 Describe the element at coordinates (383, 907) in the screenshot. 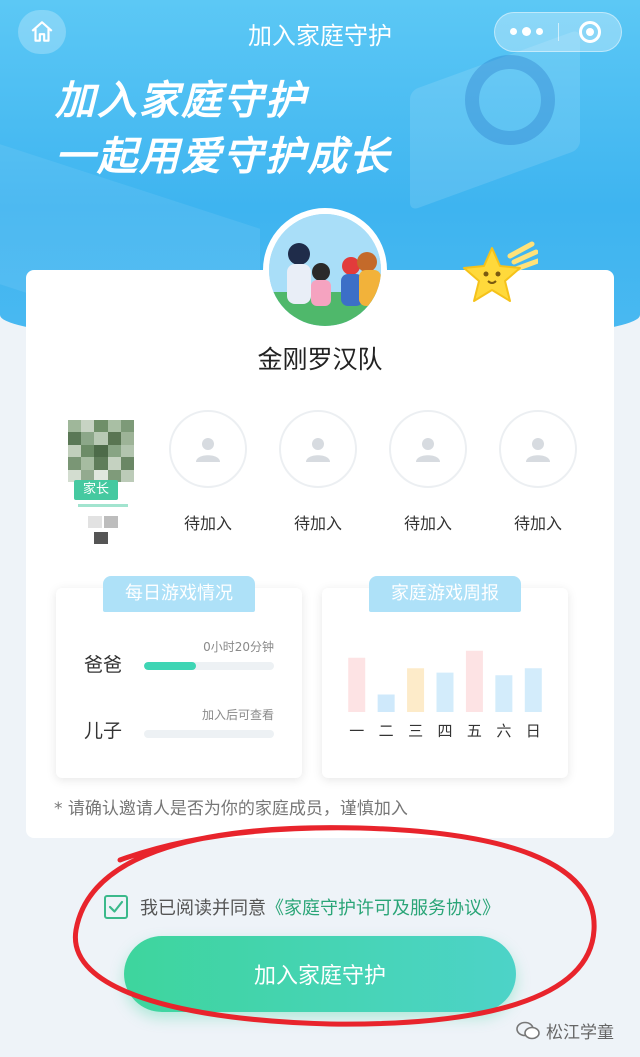

I see `agreement-link: 《家庭守护许可及服务协议》` at that location.